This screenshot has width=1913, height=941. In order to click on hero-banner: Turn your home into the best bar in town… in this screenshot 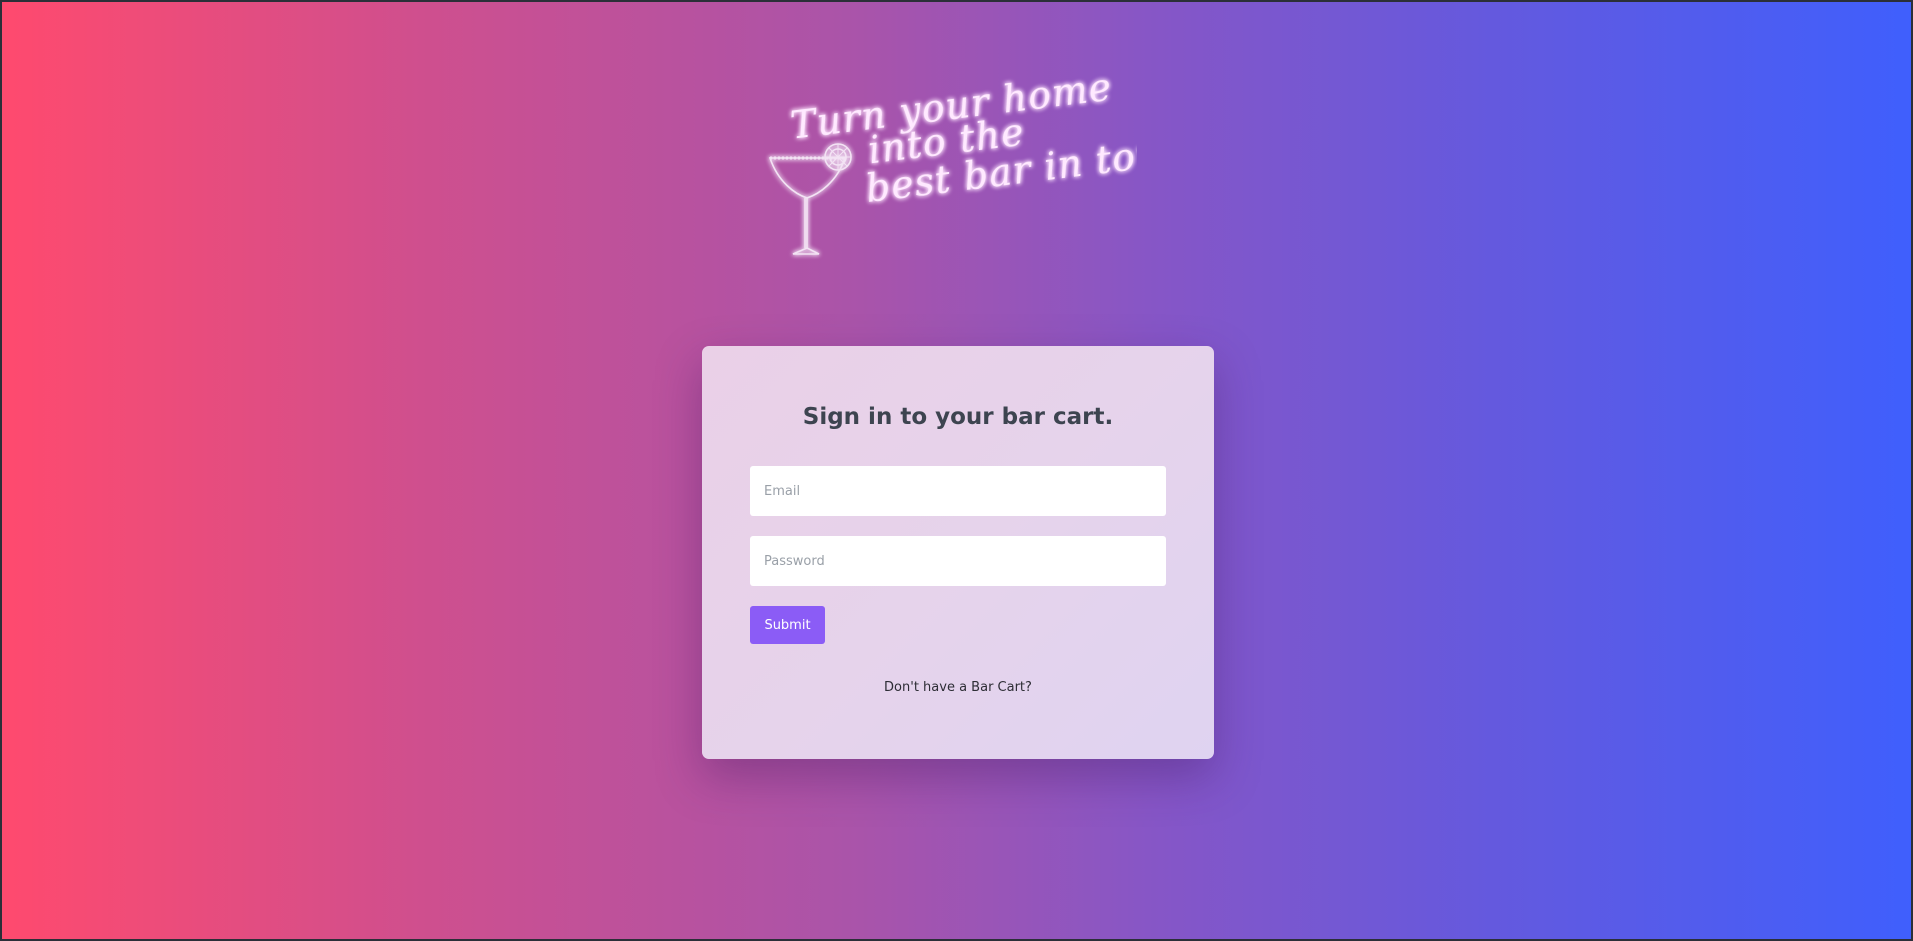, I will do `click(947, 162)`.